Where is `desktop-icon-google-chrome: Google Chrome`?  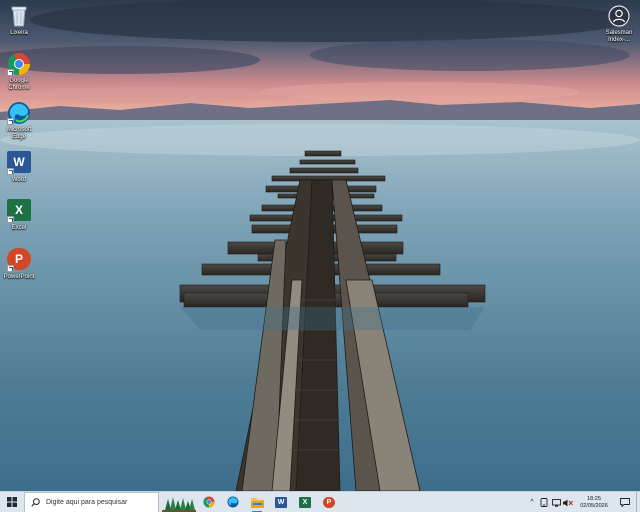 desktop-icon-google-chrome: Google Chrome is located at coordinates (19, 72).